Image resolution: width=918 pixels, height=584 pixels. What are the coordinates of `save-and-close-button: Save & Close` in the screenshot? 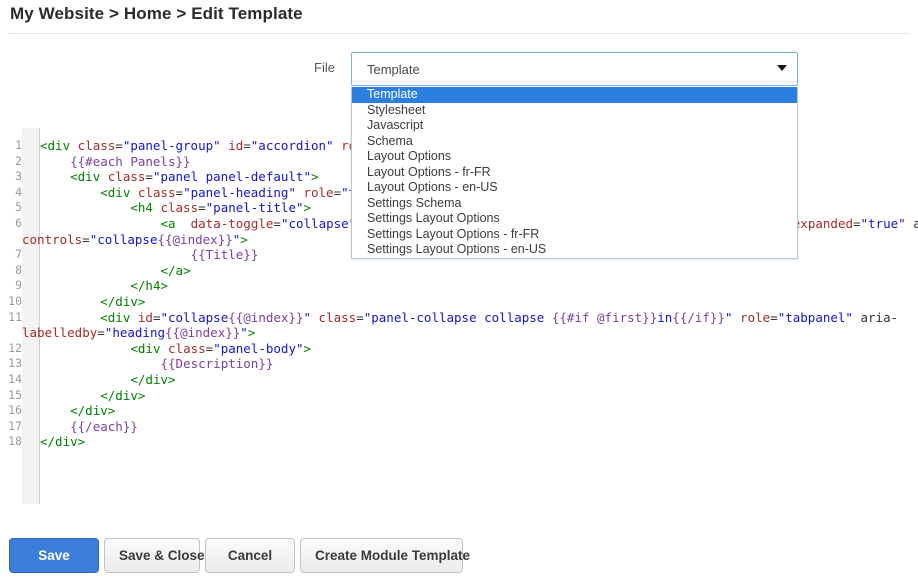 It's located at (154, 555).